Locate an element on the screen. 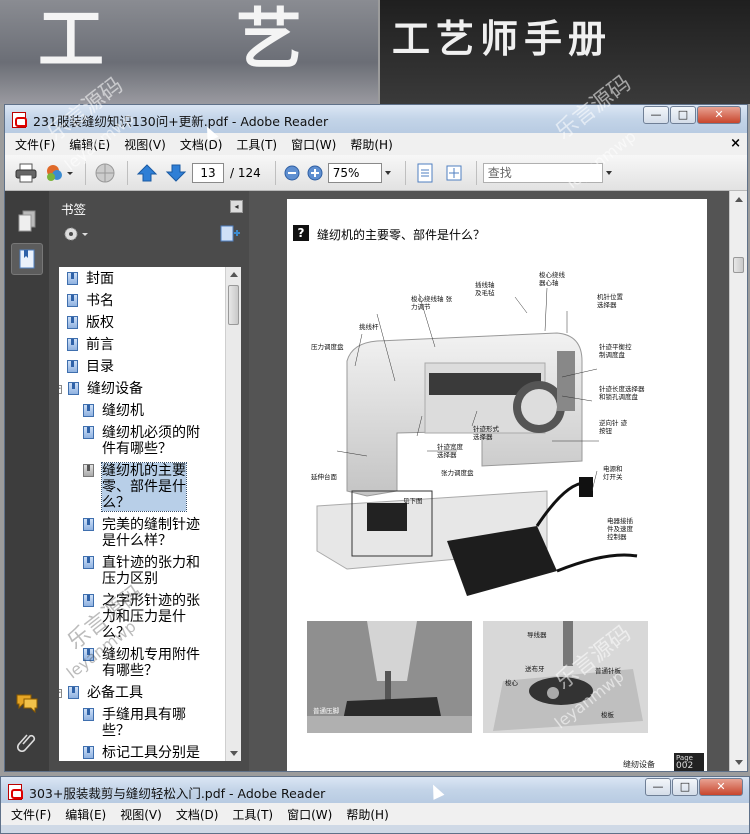 The image size is (750, 834). bookmark-item: 标记工具分别是 is located at coordinates (141, 753).